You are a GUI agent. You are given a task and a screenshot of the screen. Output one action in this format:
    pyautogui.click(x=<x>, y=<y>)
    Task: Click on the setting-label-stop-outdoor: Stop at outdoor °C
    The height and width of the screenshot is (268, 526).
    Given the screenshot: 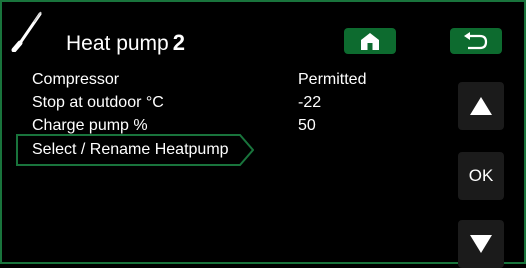 What is the action you would take?
    pyautogui.click(x=98, y=103)
    